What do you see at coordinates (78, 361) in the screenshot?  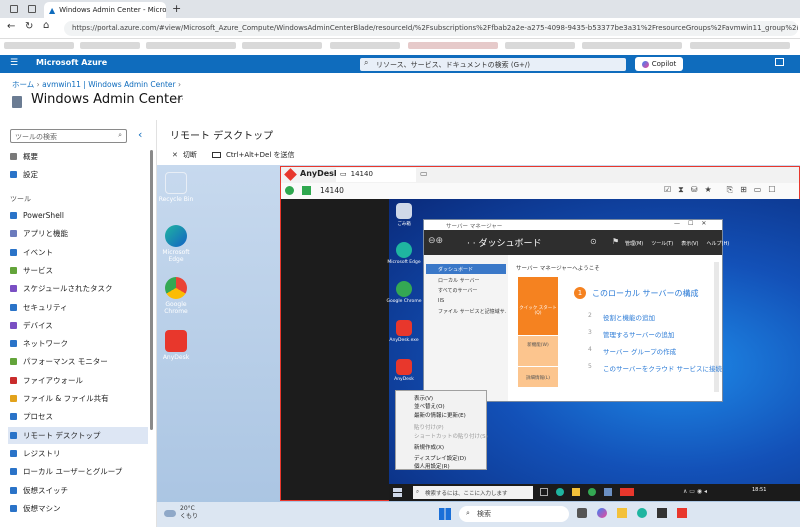 I see `sidebar-item-tool-8: パフォーマンス モニター` at bounding box center [78, 361].